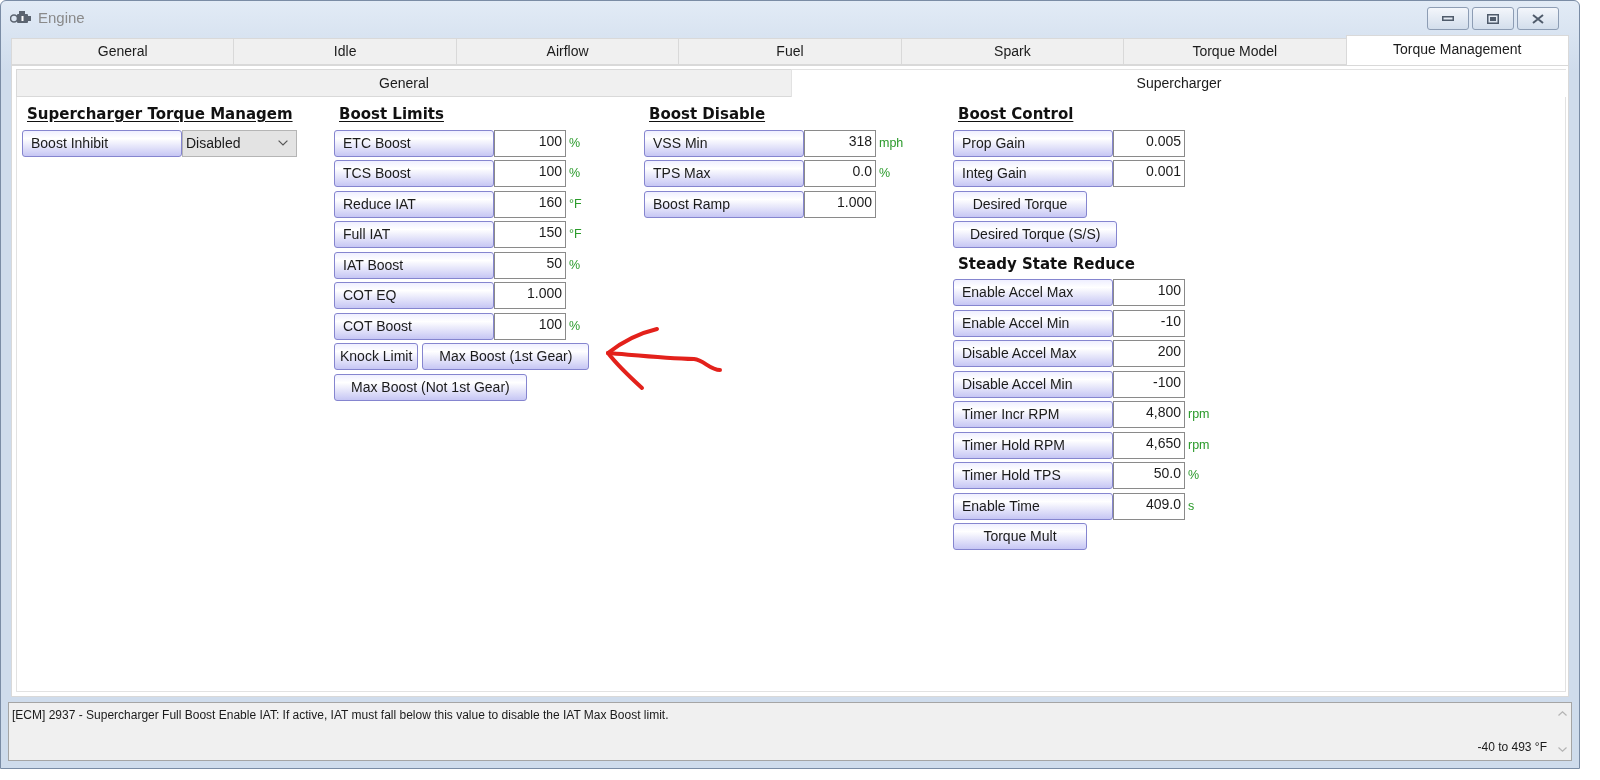 This screenshot has width=1600, height=780. Describe the element at coordinates (1512, 747) in the screenshot. I see `range-text: -40 to 493 °F` at that location.